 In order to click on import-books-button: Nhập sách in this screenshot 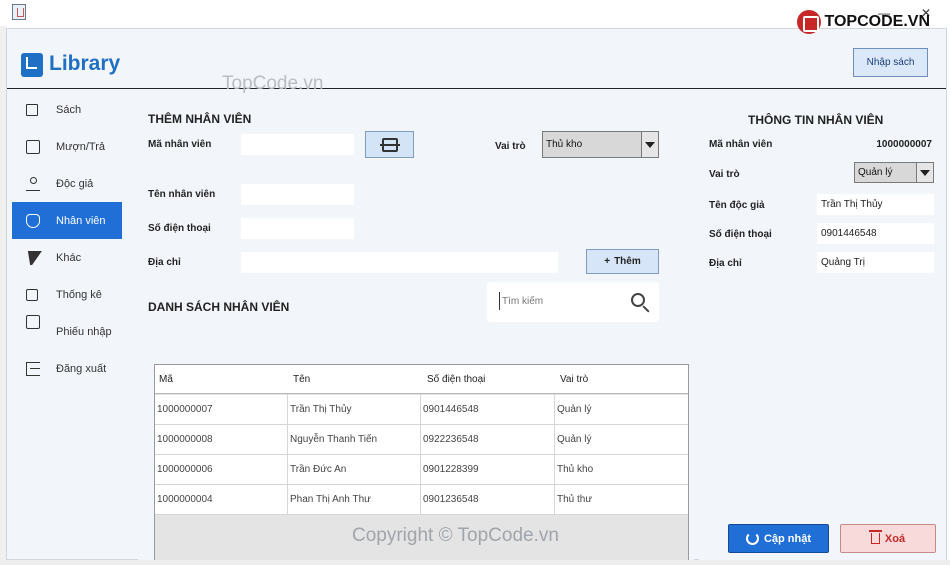, I will do `click(890, 62)`.